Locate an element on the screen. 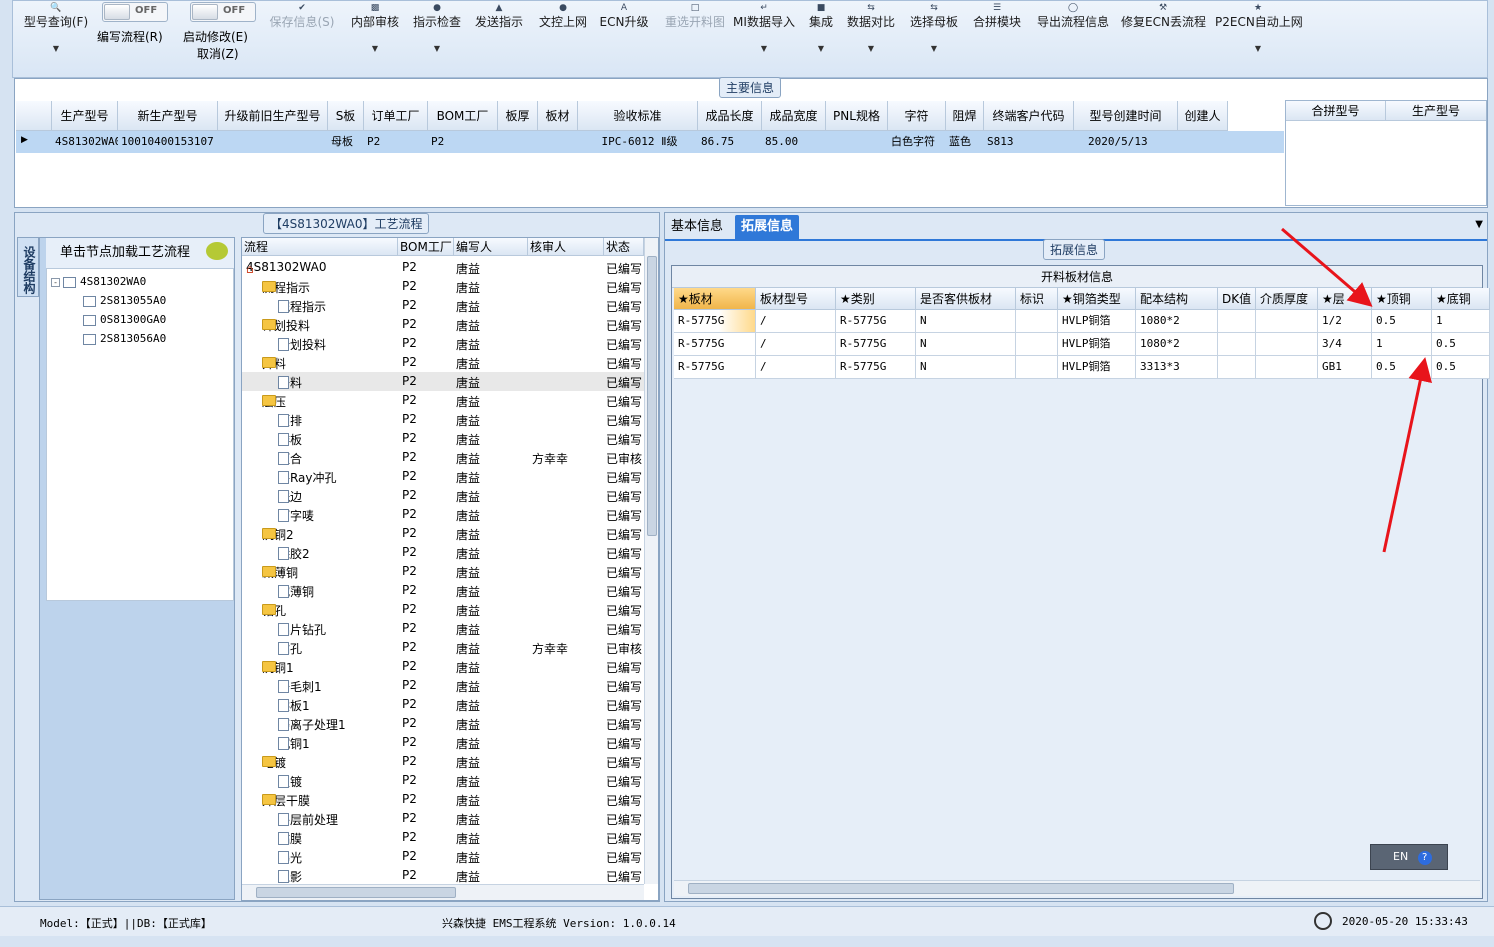 The height and width of the screenshot is (947, 1494). annotation-arrow-bottom-copper is located at coordinates (1407, 455).